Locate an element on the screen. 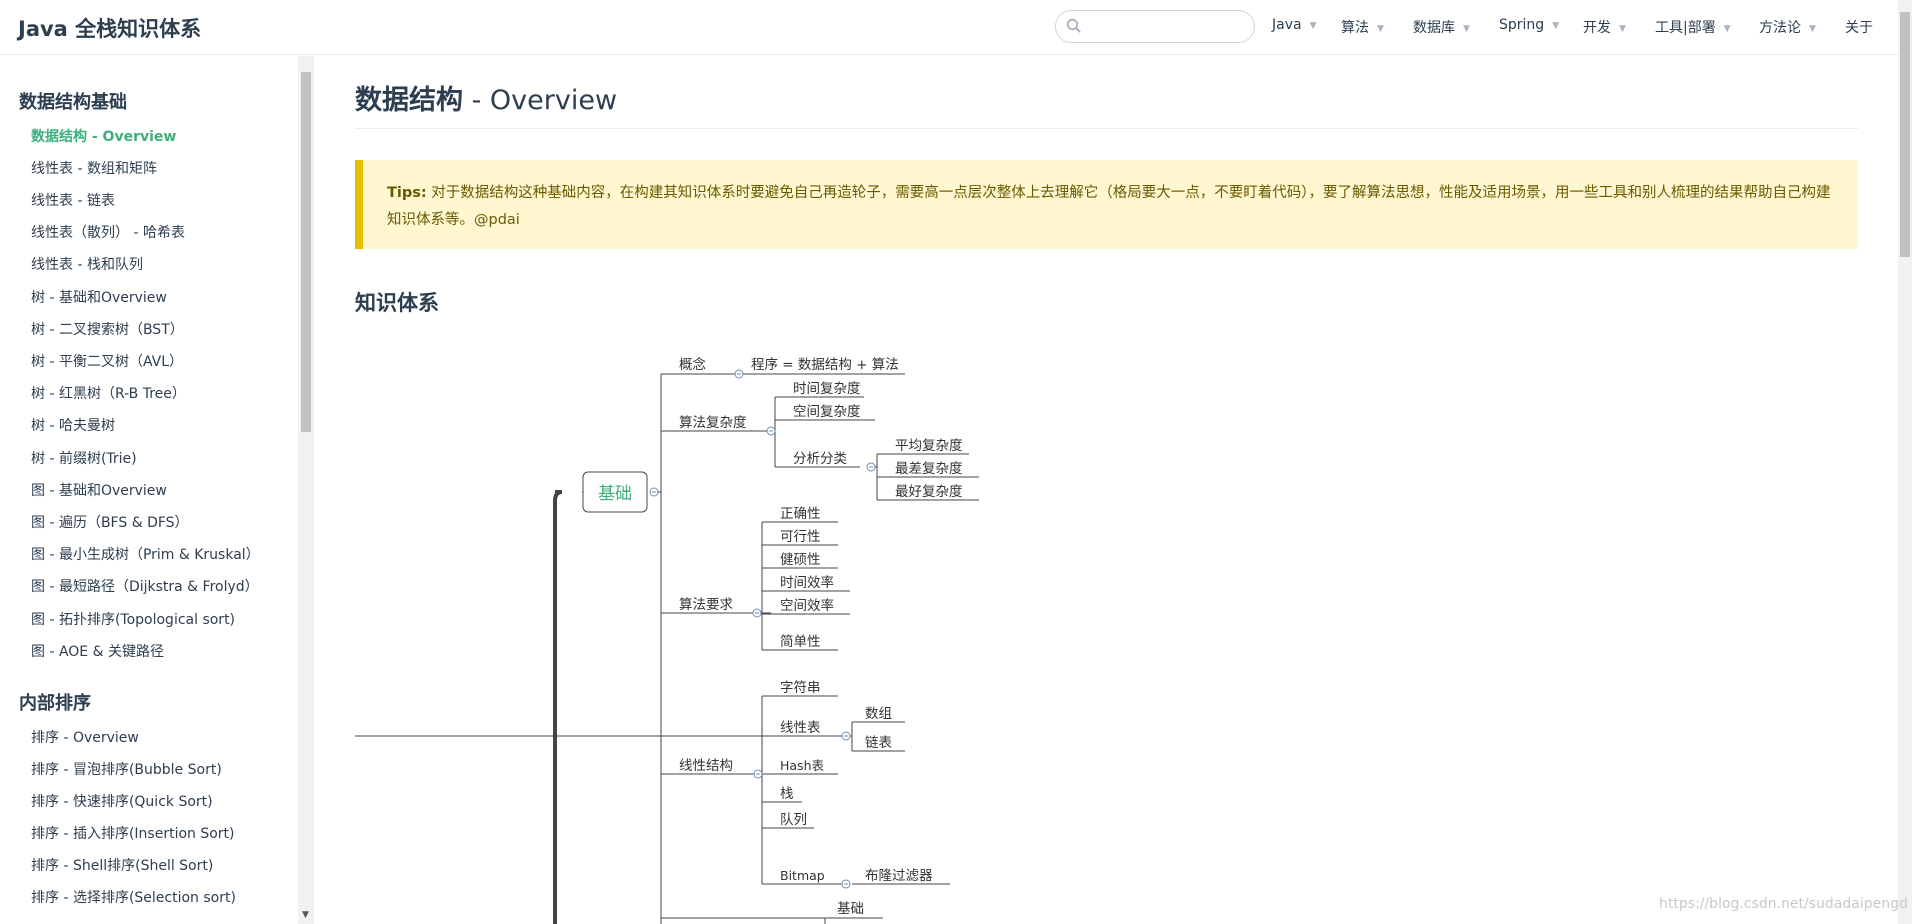 The width and height of the screenshot is (1912, 924). nav-item-tools: 工具|部署 ▼ is located at coordinates (1693, 27).